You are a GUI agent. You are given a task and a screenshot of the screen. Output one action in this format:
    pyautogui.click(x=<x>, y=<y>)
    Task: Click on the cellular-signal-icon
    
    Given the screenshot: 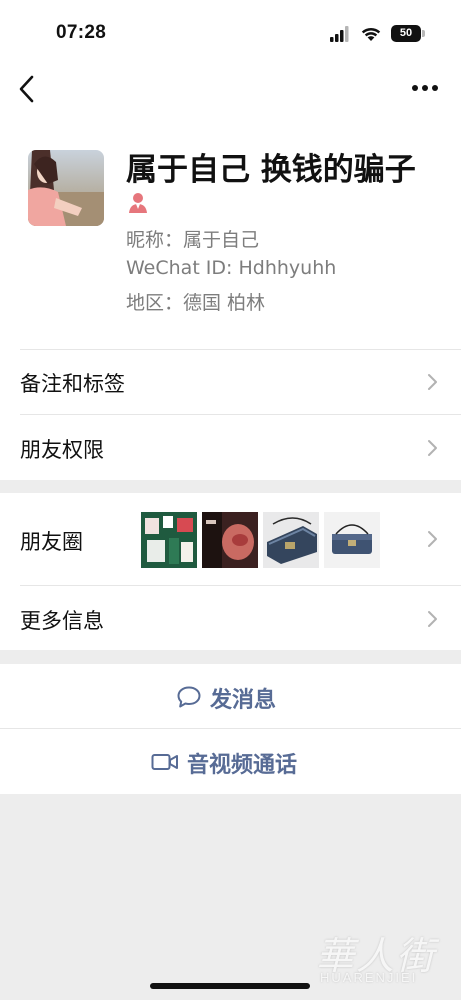 What is the action you would take?
    pyautogui.click(x=339, y=34)
    